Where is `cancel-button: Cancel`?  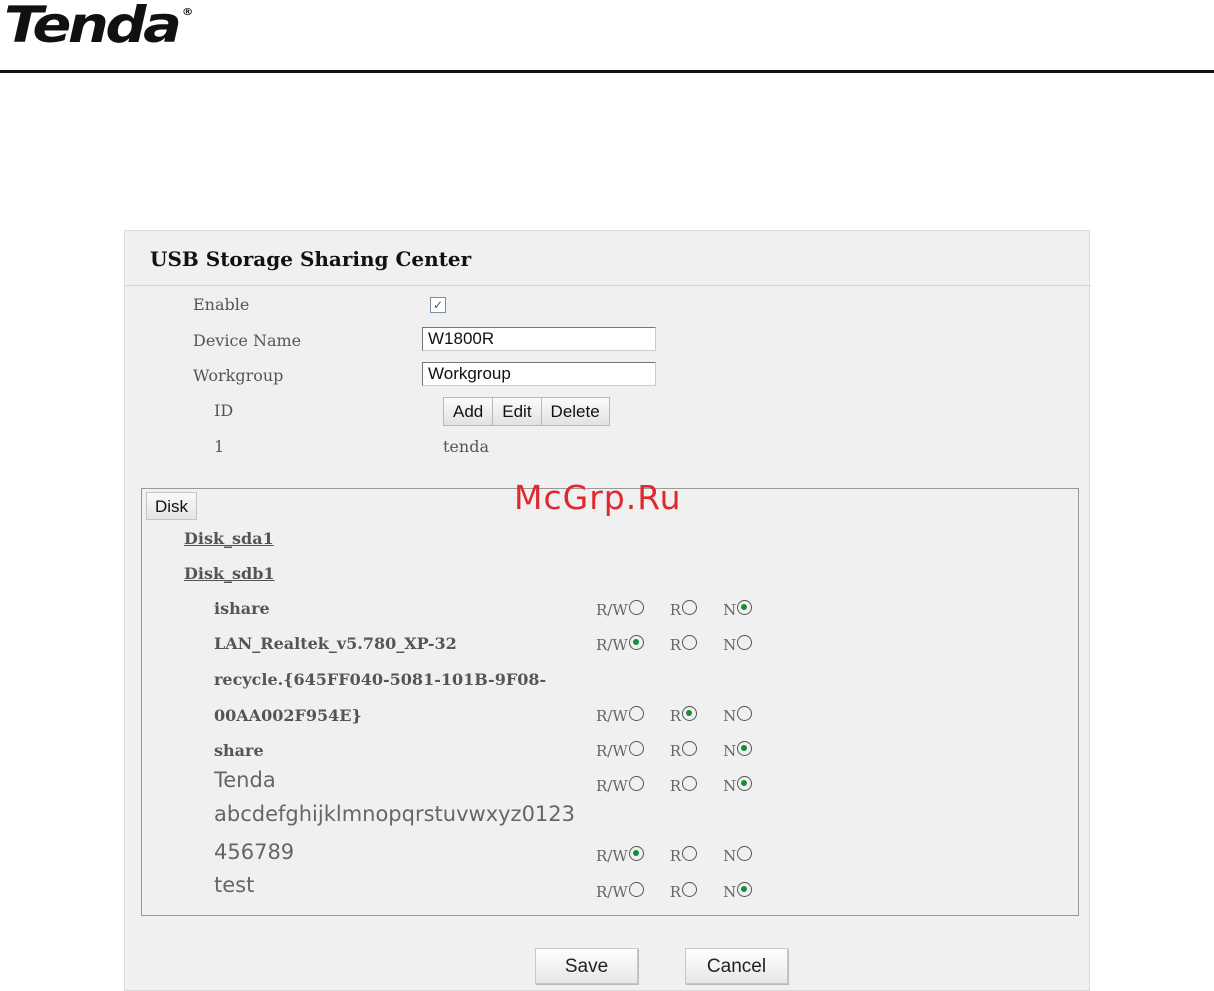 cancel-button: Cancel is located at coordinates (736, 966).